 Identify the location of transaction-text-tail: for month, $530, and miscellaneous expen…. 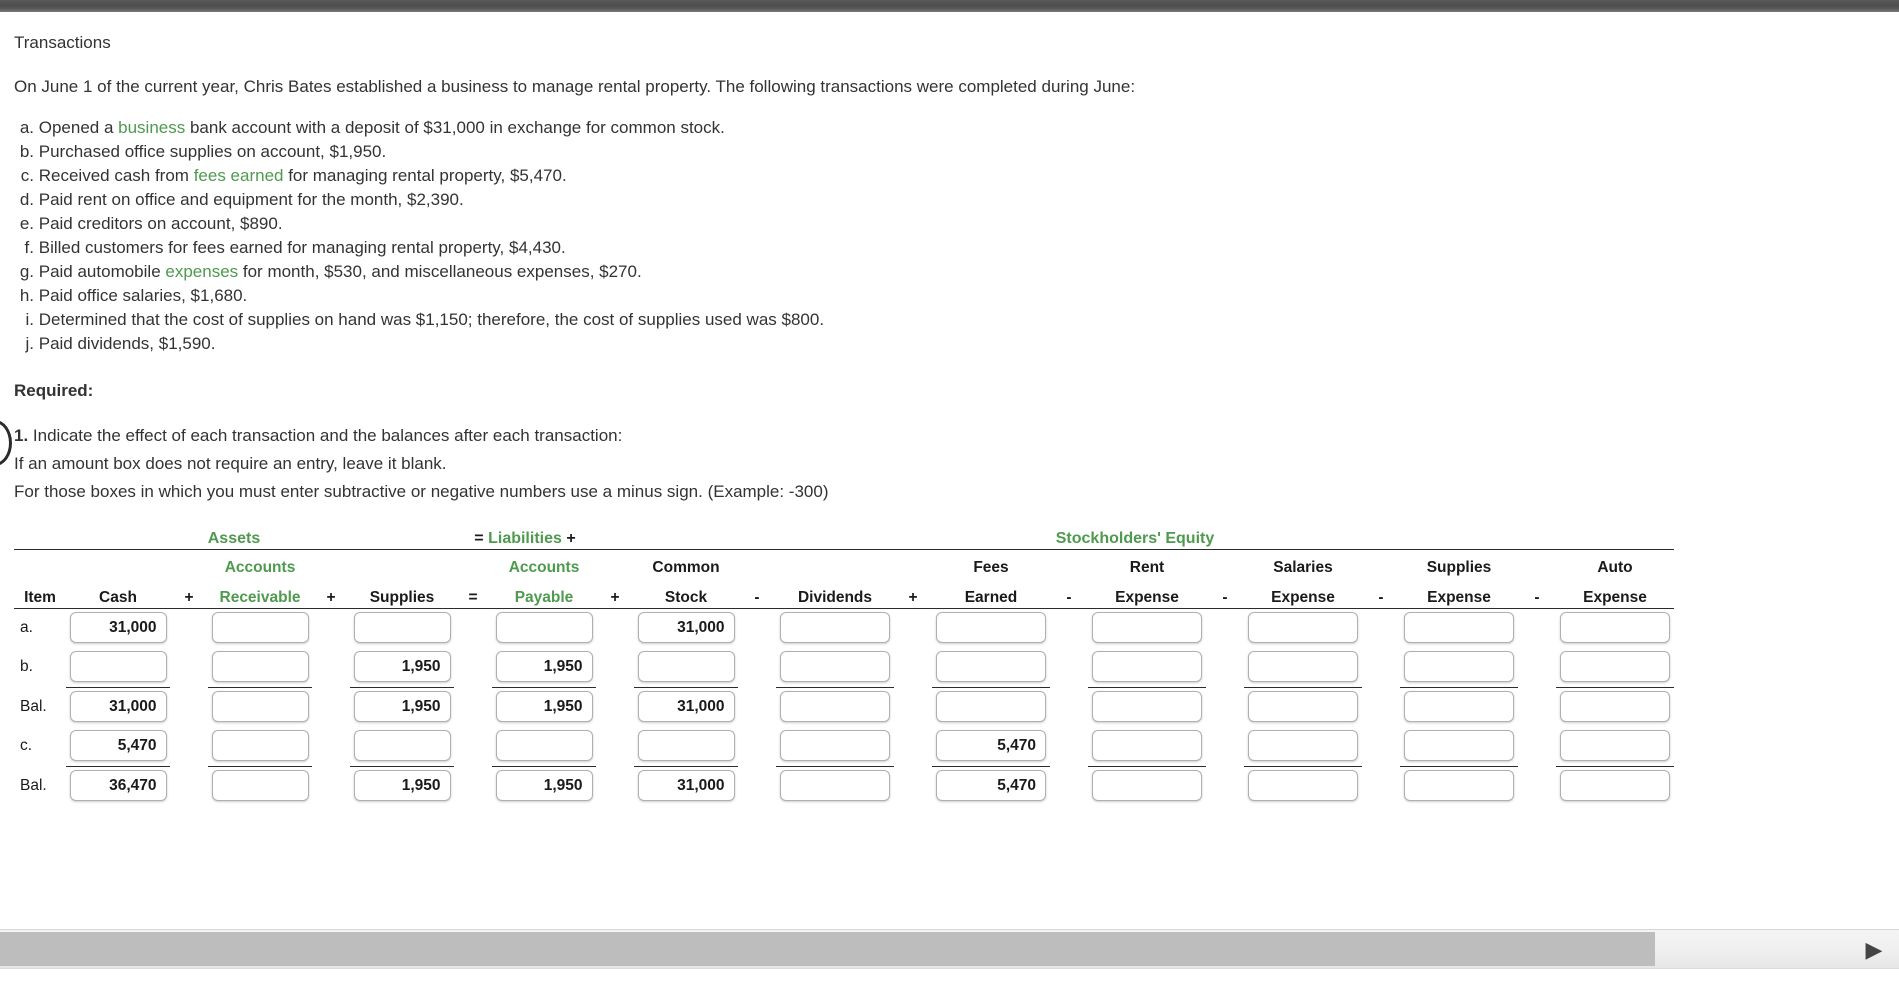
(440, 271).